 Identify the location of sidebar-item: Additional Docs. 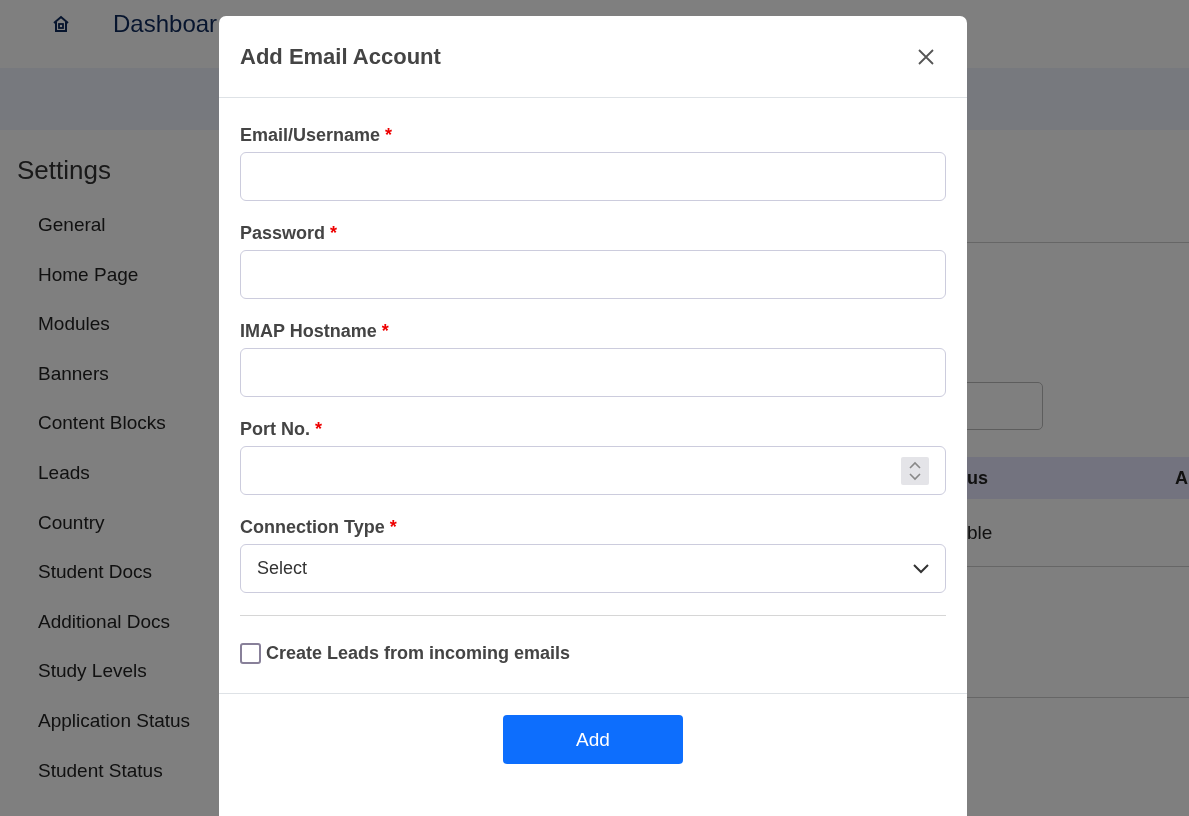
(118, 621).